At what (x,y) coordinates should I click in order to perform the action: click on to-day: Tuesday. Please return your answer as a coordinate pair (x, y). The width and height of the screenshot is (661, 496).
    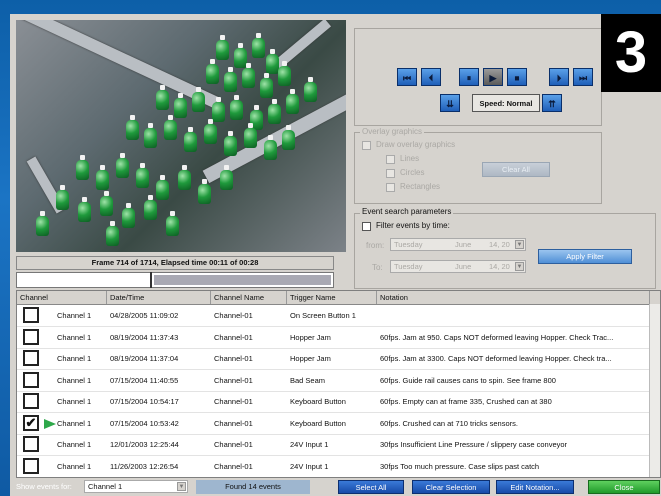
    Looking at the image, I should click on (408, 266).